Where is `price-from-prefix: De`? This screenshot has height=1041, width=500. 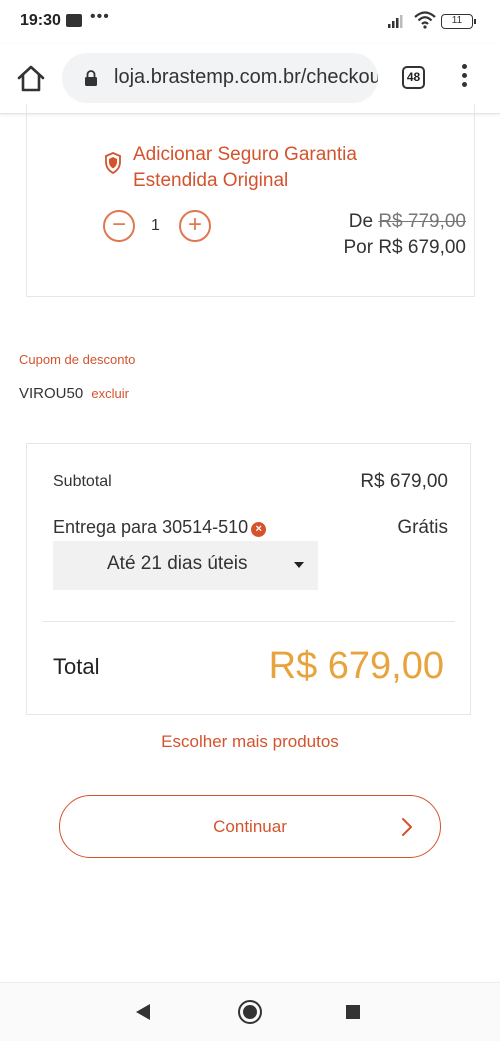 price-from-prefix: De is located at coordinates (361, 221).